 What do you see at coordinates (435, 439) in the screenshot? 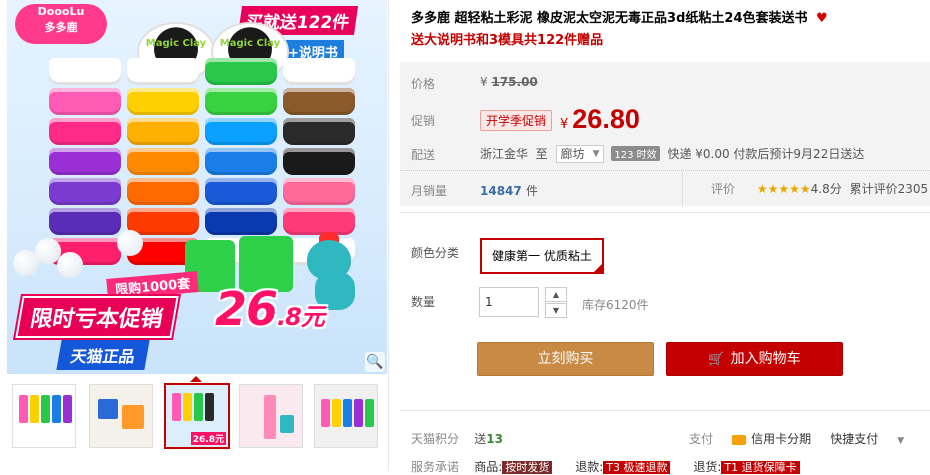
I see `tmall-points-label: 天猫积分` at bounding box center [435, 439].